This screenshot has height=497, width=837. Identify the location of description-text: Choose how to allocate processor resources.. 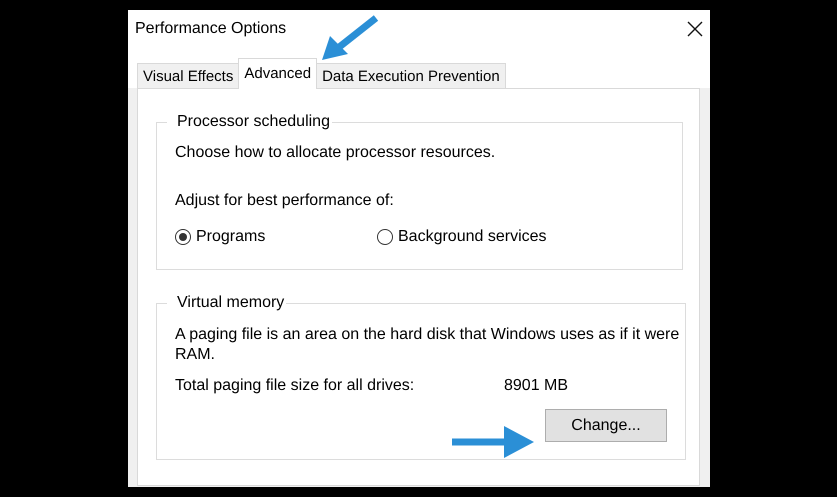
(335, 153).